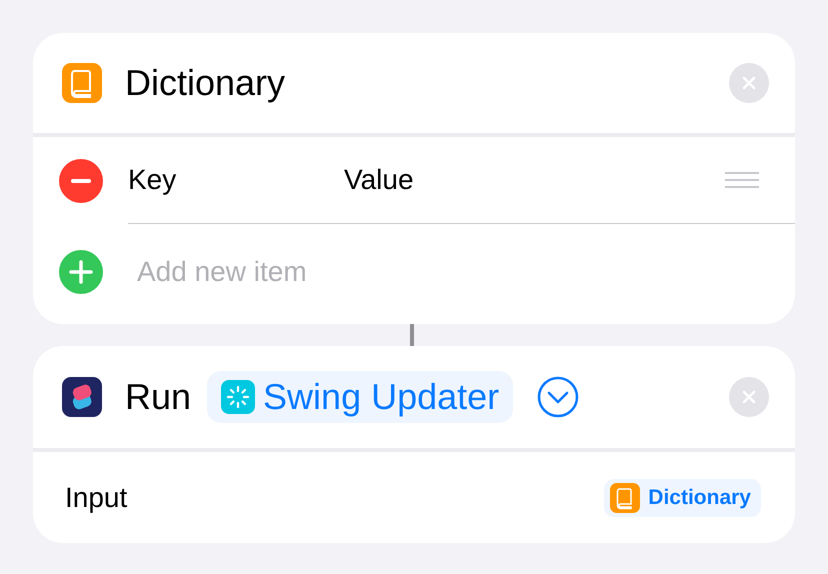 The image size is (828, 574). Describe the element at coordinates (205, 83) in the screenshot. I see `action-title: Dictionary` at that location.